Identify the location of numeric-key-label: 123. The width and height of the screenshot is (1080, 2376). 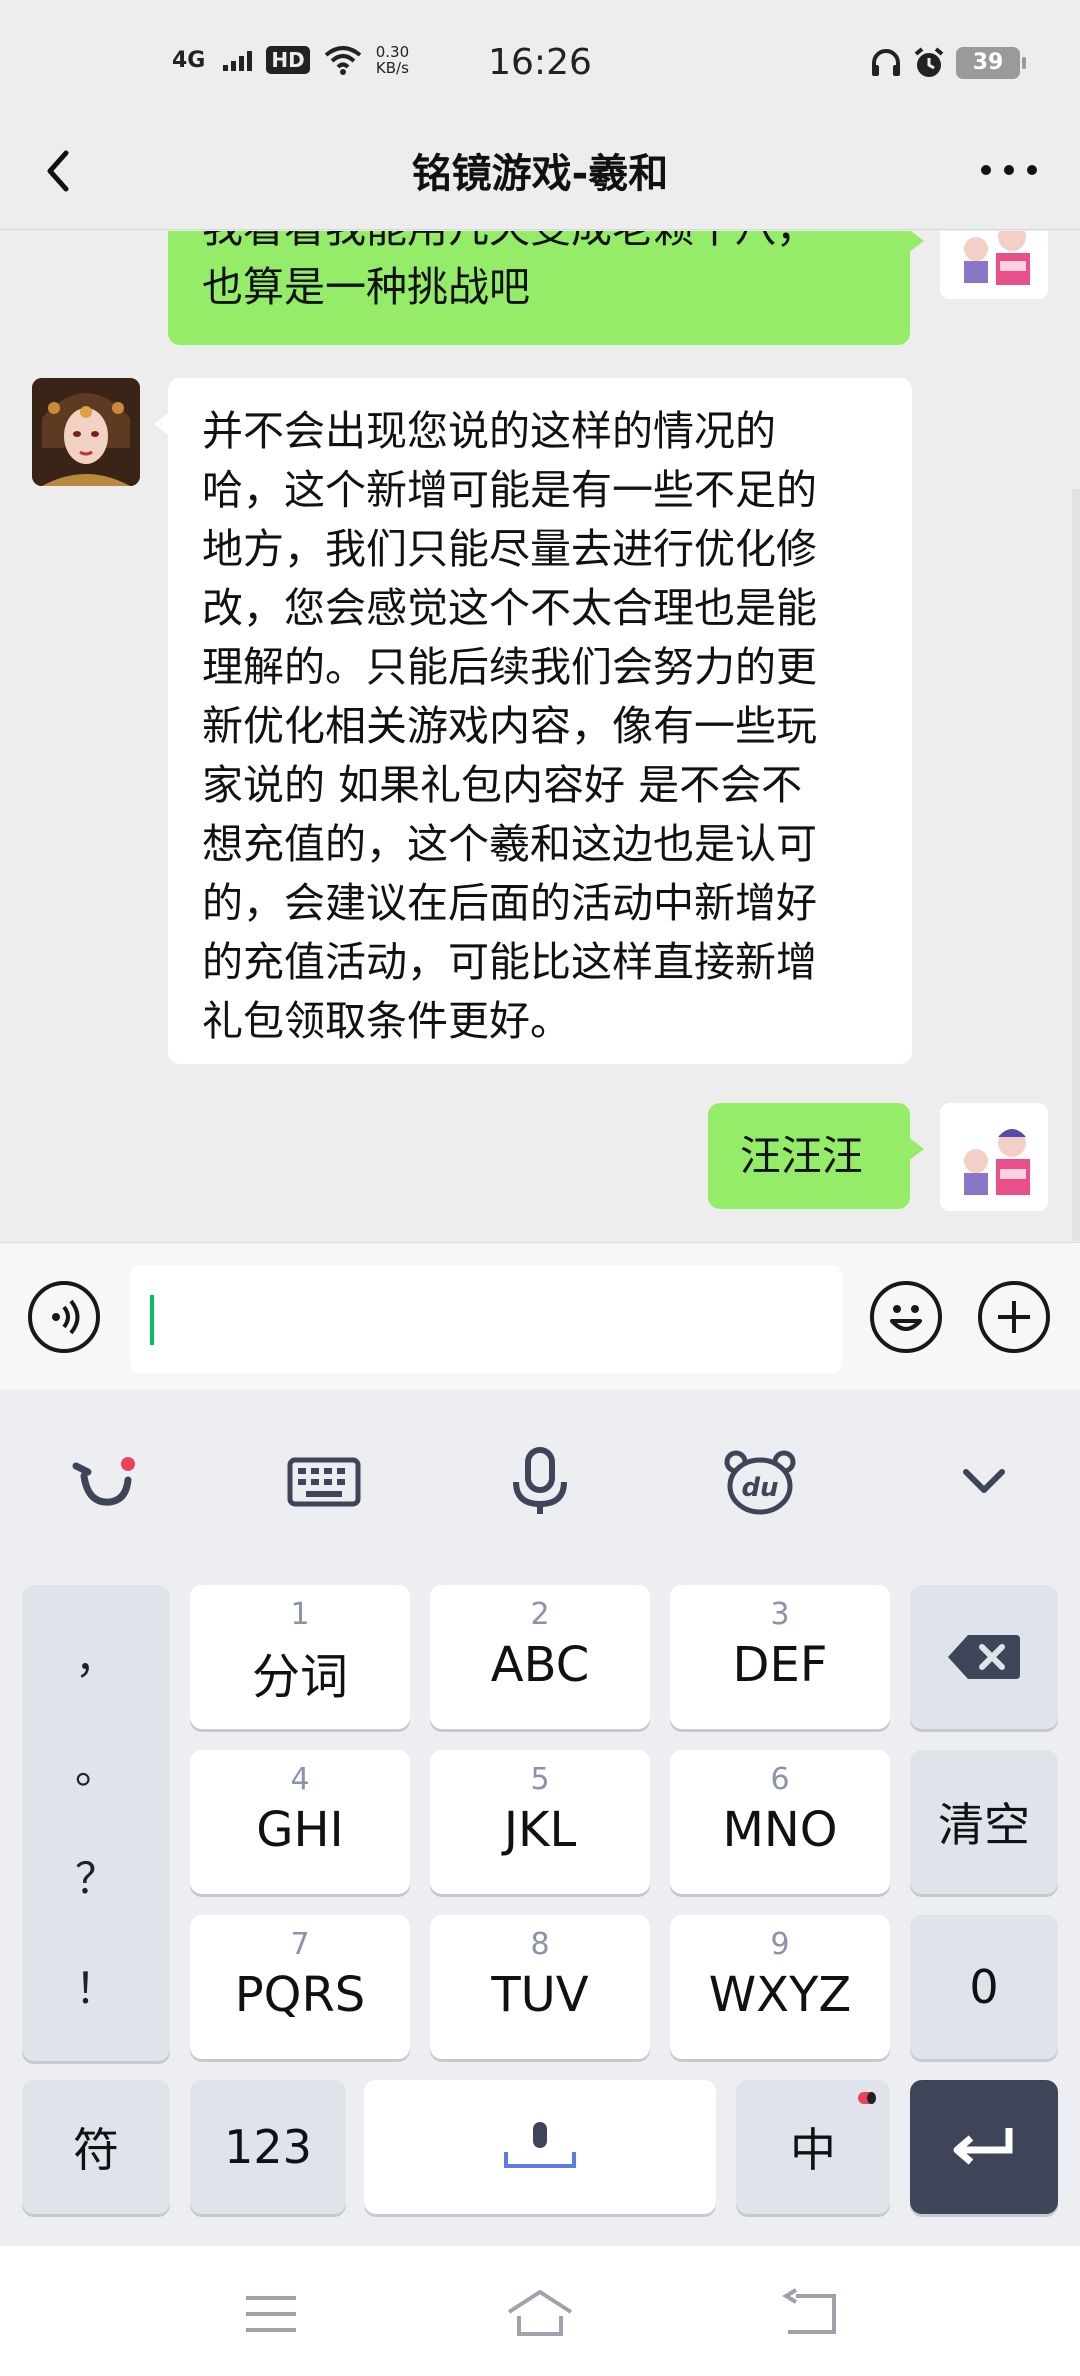
(268, 2147).